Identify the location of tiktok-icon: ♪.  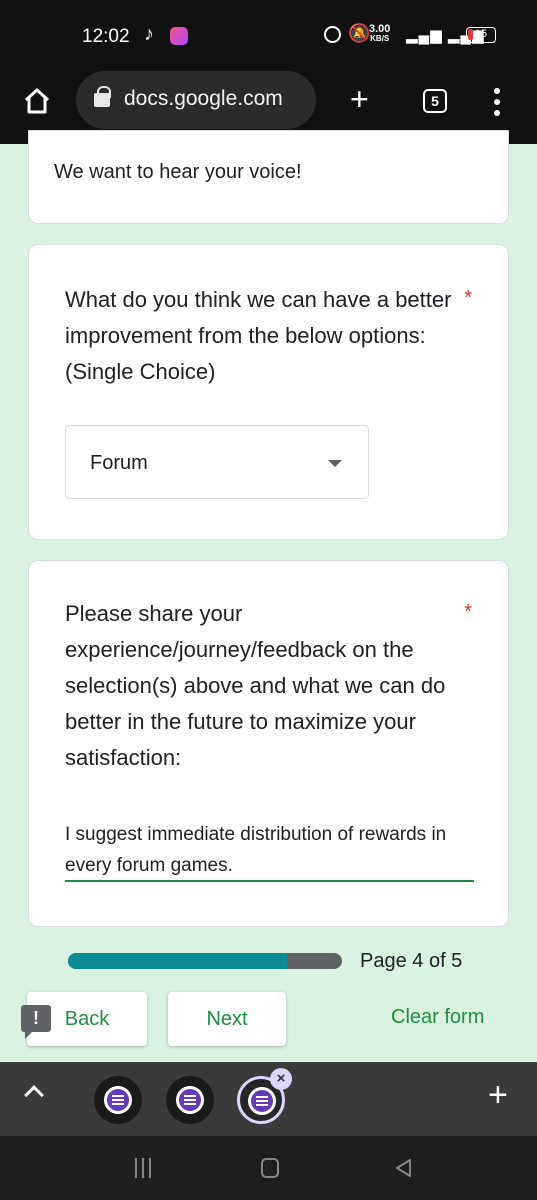
(149, 34).